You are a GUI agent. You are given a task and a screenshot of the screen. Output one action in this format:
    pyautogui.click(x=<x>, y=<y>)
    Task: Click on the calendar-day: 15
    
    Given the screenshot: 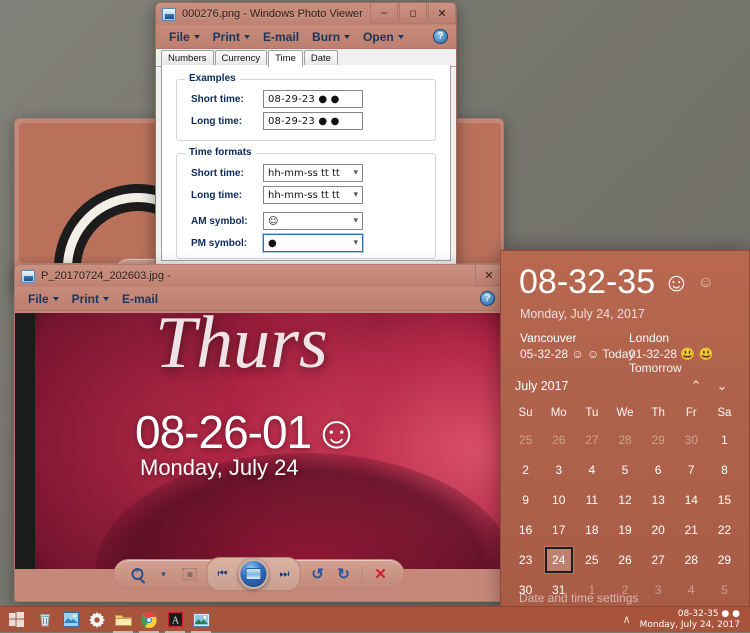 What is the action you would take?
    pyautogui.click(x=724, y=500)
    